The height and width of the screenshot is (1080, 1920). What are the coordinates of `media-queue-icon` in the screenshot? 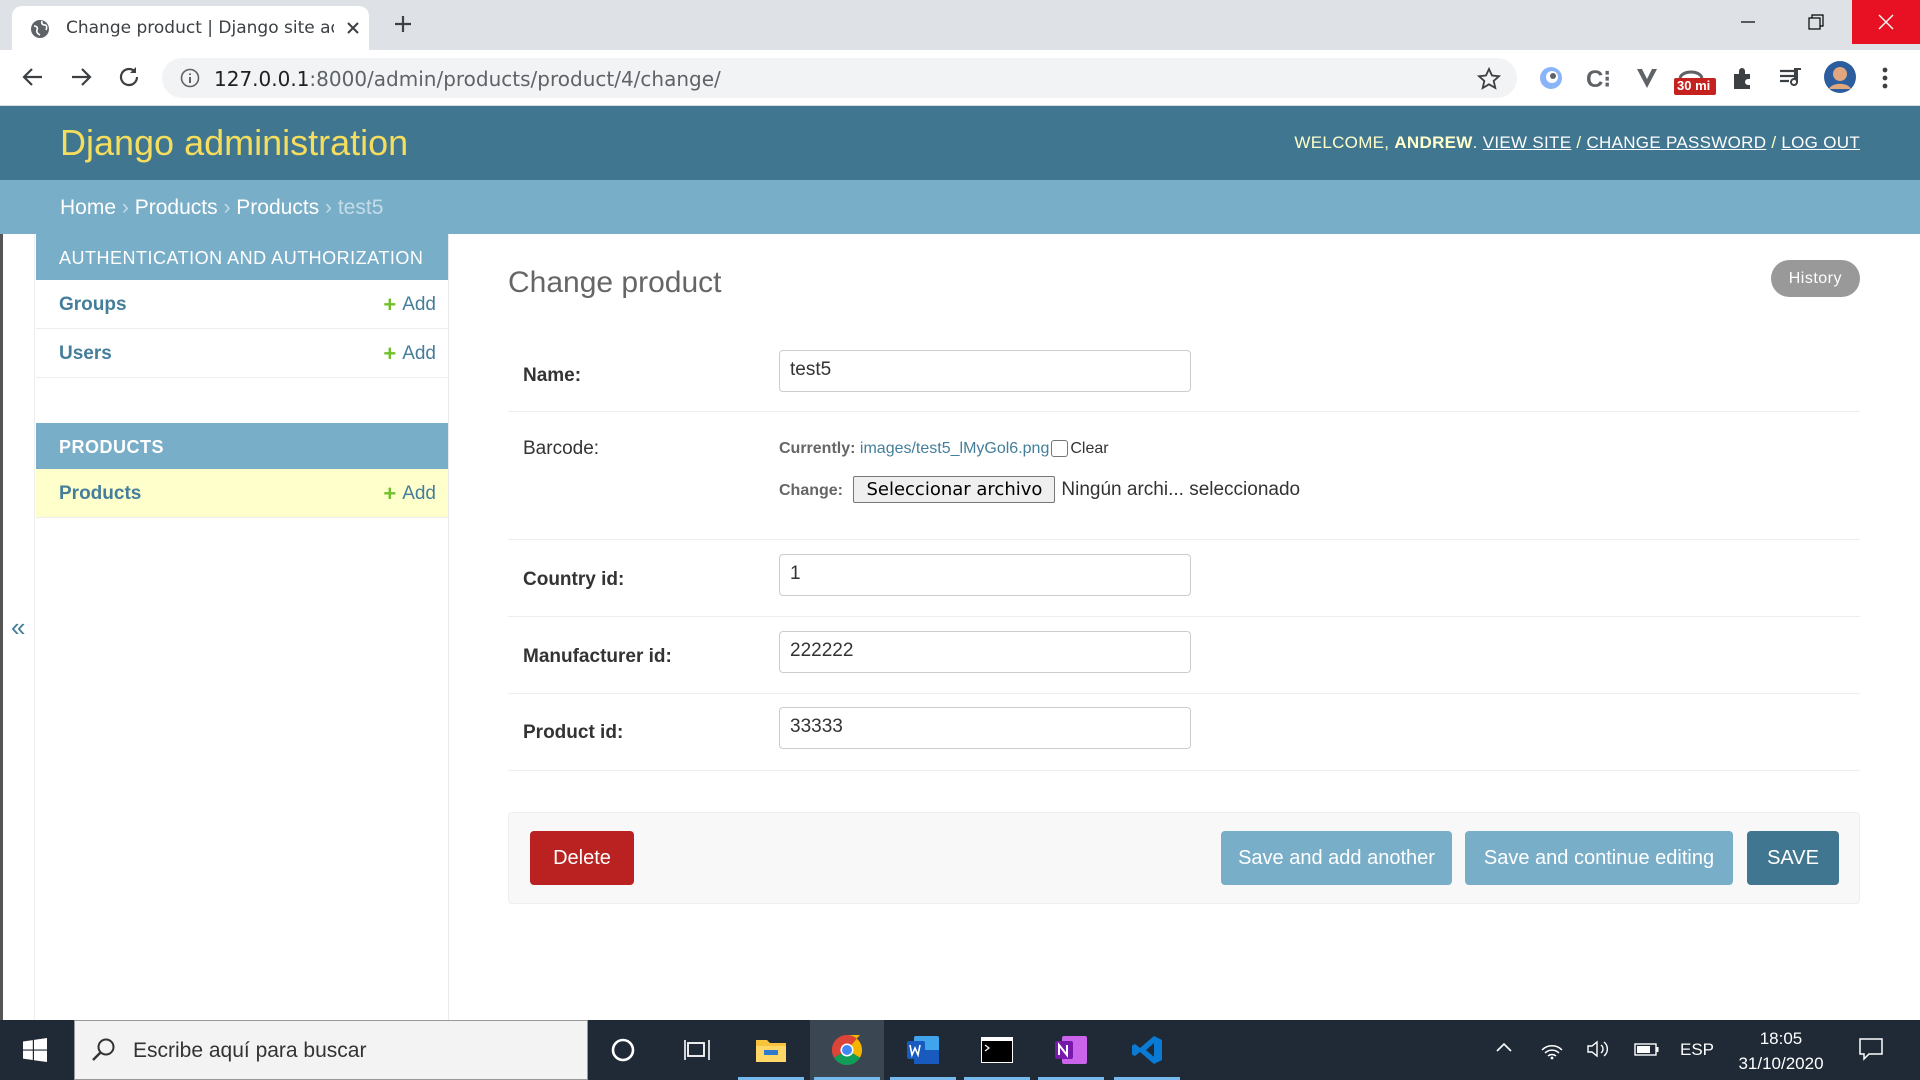 It's located at (1791, 78).